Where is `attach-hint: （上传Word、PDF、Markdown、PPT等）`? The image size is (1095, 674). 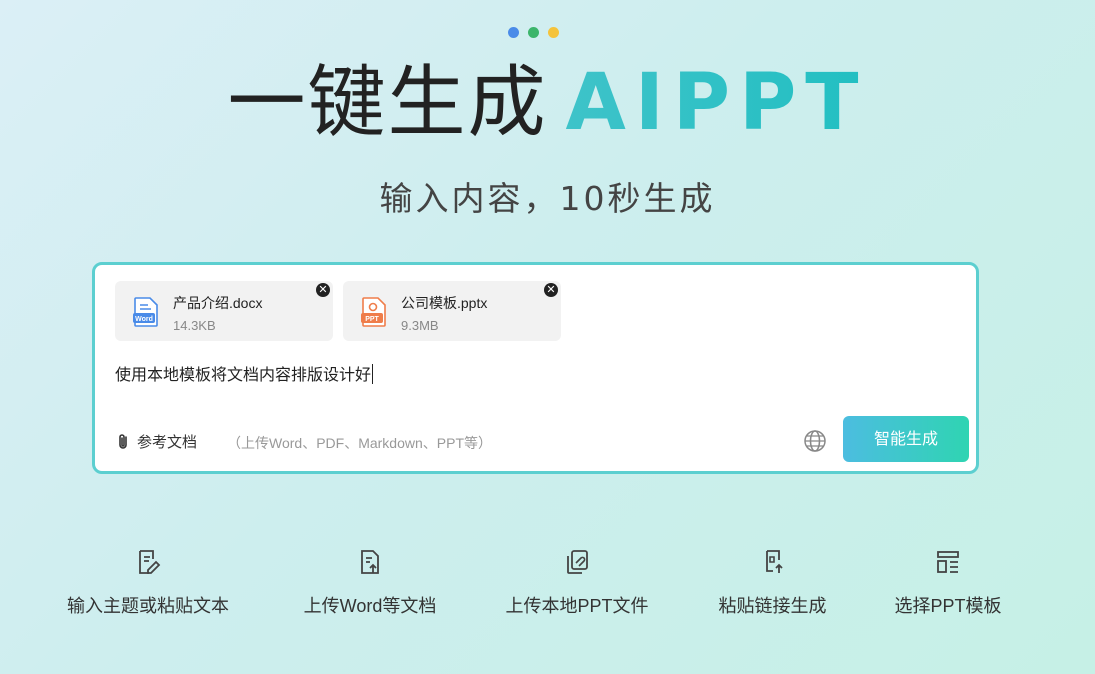
attach-hint: （上传Word、PDF、Markdown、PPT等） is located at coordinates (360, 443).